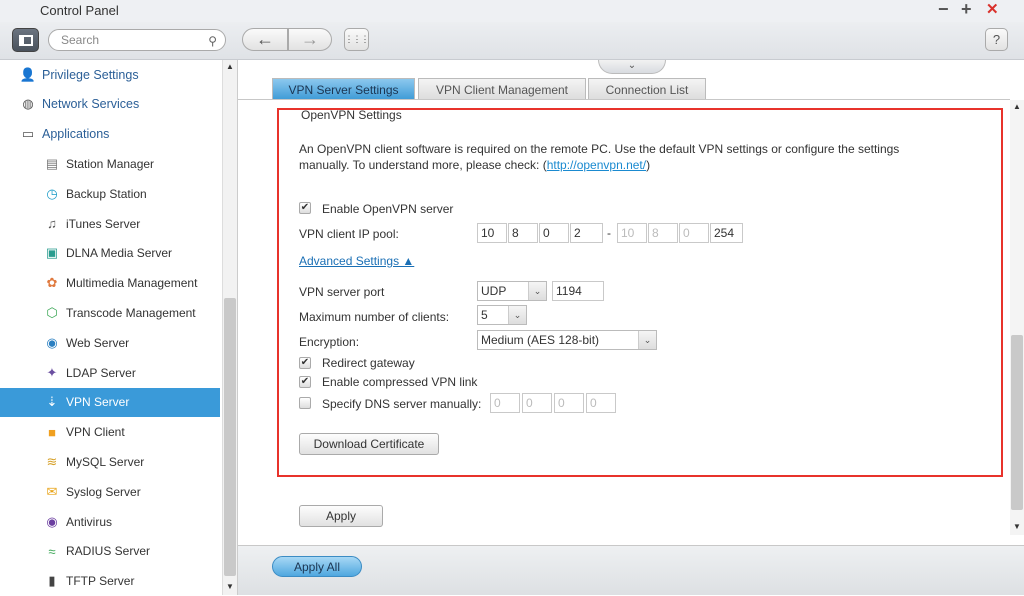 Image resolution: width=1024 pixels, height=596 pixels. What do you see at coordinates (317, 566) in the screenshot?
I see `apply-all-button: Apply All` at bounding box center [317, 566].